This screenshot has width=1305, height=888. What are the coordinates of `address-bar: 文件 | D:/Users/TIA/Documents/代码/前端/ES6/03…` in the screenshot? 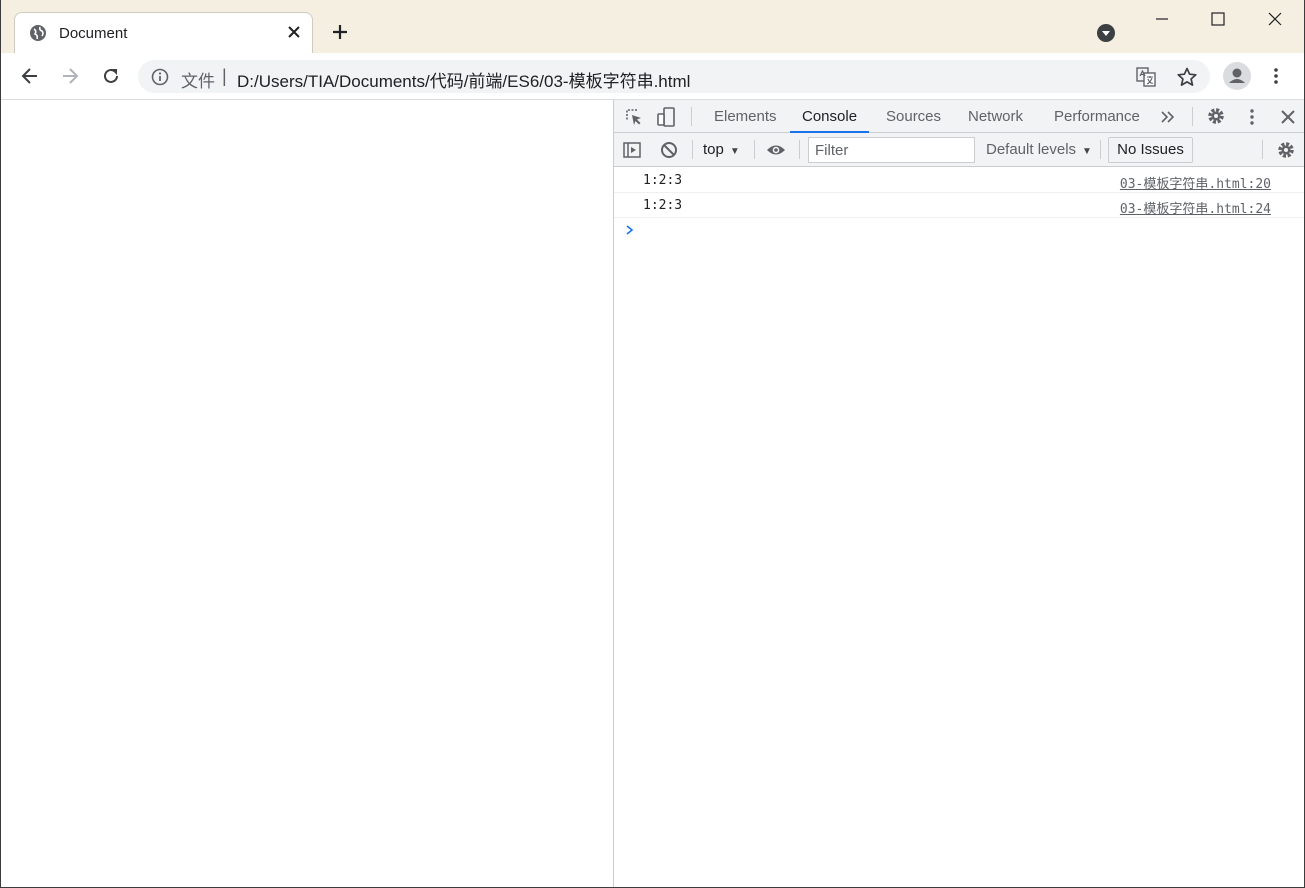 It's located at (674, 76).